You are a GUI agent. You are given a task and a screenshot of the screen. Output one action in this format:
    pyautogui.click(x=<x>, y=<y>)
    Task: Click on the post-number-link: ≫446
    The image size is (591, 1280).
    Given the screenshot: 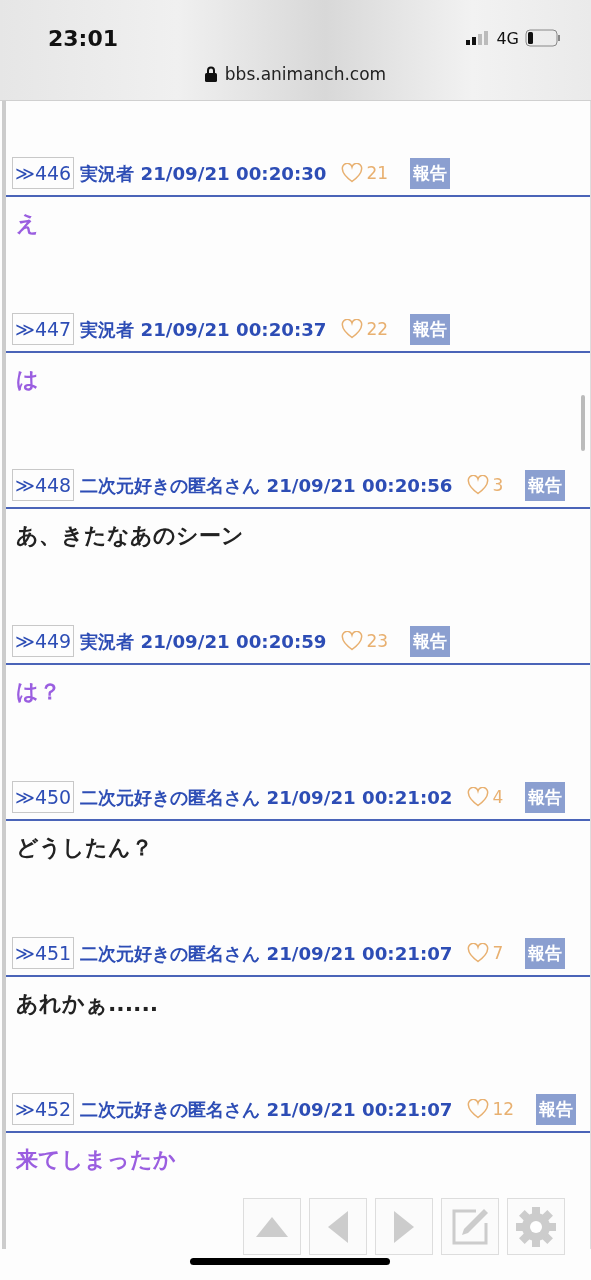 What is the action you would take?
    pyautogui.click(x=43, y=173)
    